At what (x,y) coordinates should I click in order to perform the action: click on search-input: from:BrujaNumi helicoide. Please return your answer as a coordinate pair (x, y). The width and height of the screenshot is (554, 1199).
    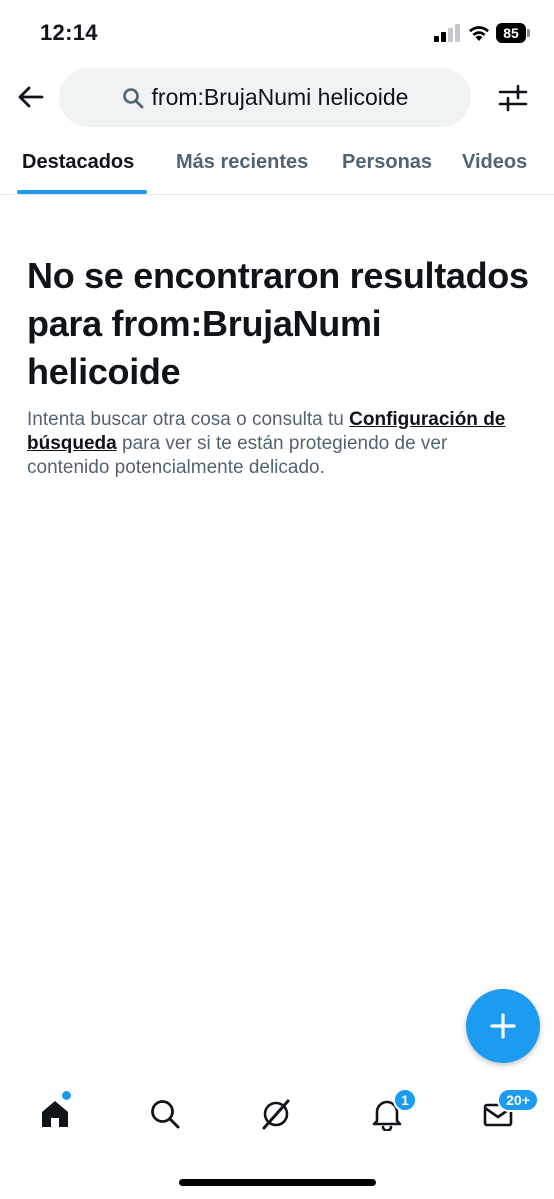
    Looking at the image, I should click on (265, 97).